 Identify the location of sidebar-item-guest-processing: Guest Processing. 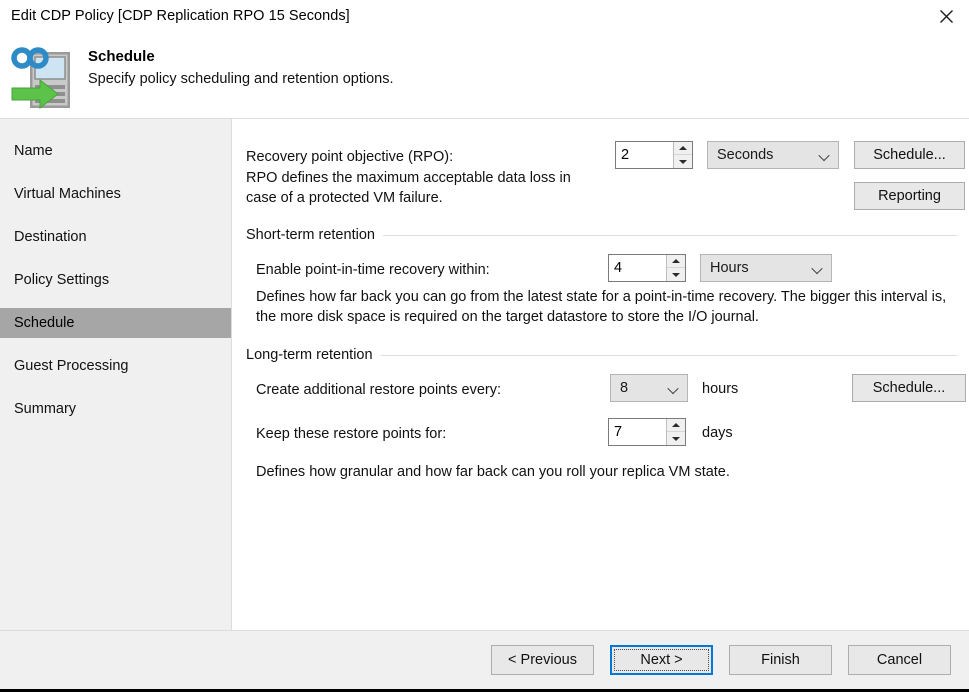
(115, 366).